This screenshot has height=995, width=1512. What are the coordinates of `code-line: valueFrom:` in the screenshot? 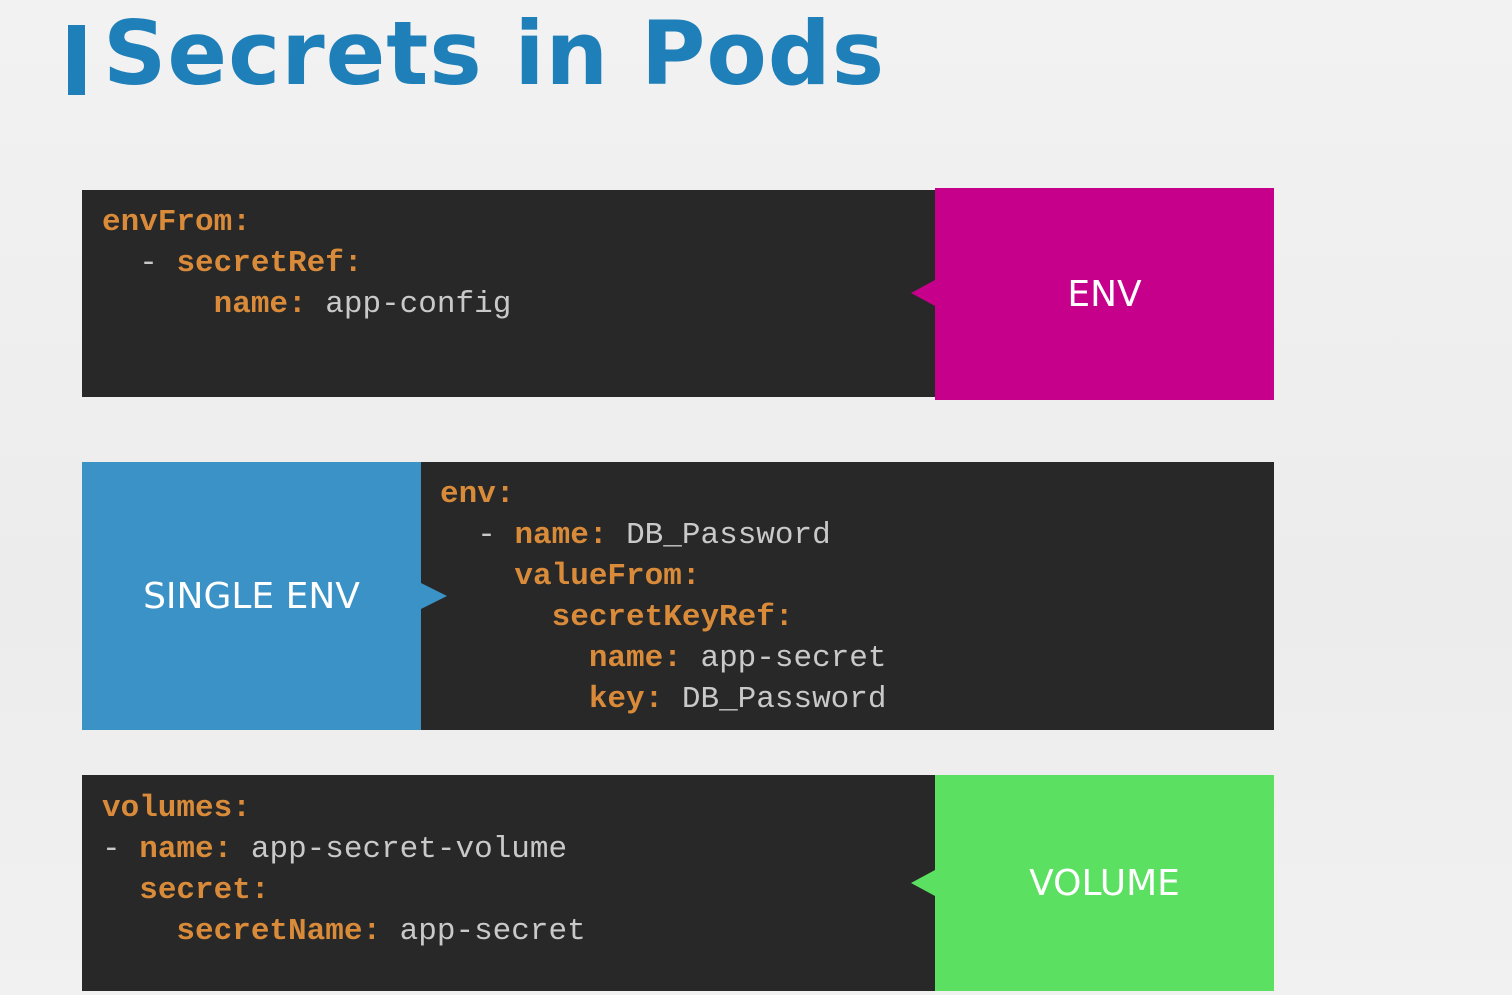 It's located at (663, 576).